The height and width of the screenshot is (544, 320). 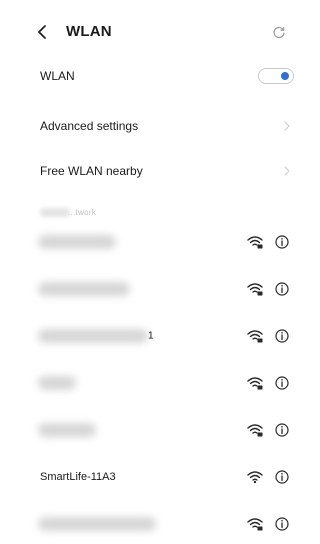 I want to click on refresh-icon, so click(x=279, y=32).